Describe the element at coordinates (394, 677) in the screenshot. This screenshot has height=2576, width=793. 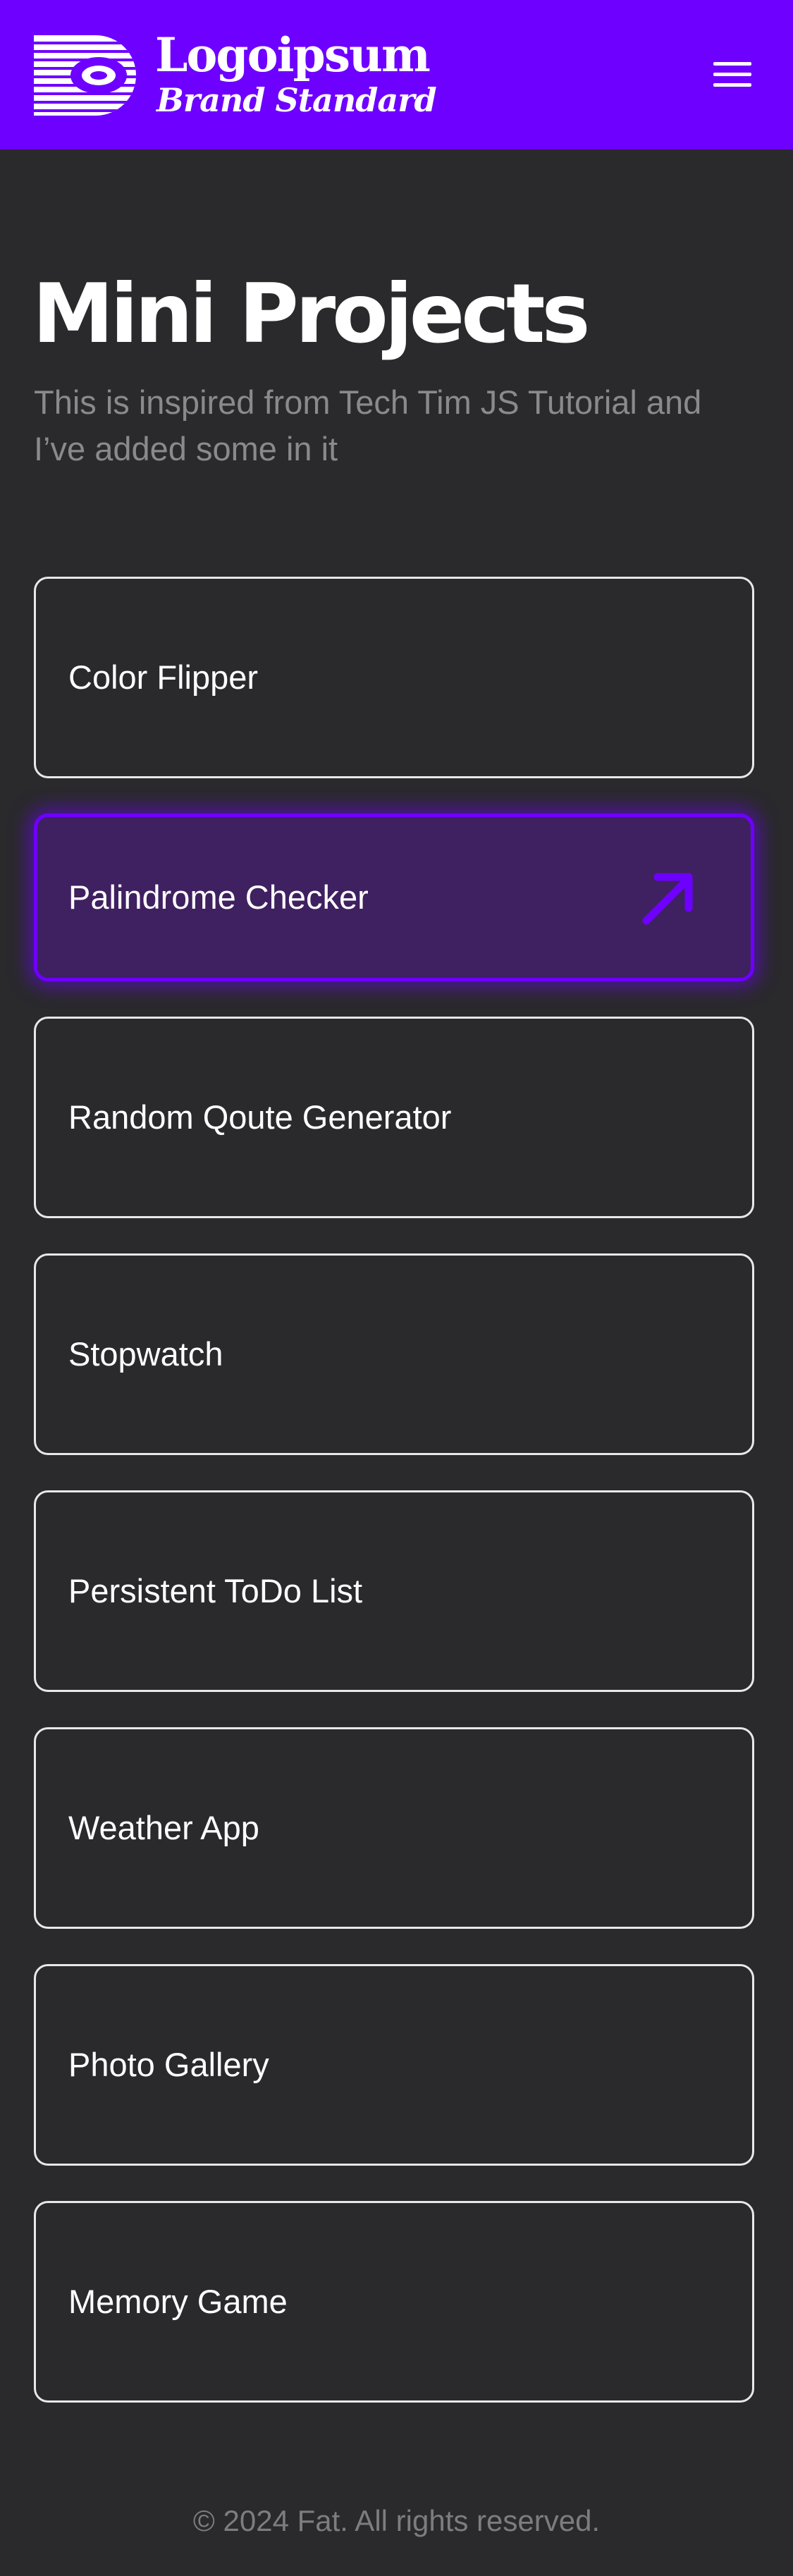
I see `project-card-color-flipper: Color Flipper` at that location.